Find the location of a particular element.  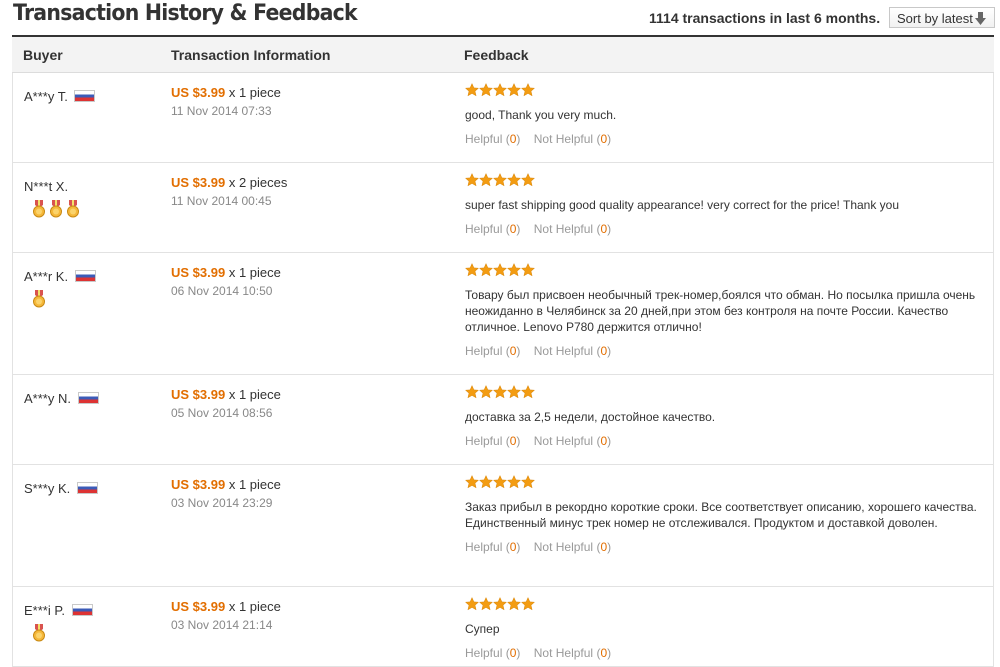

column-header-buyer: Buyer is located at coordinates (43, 55).